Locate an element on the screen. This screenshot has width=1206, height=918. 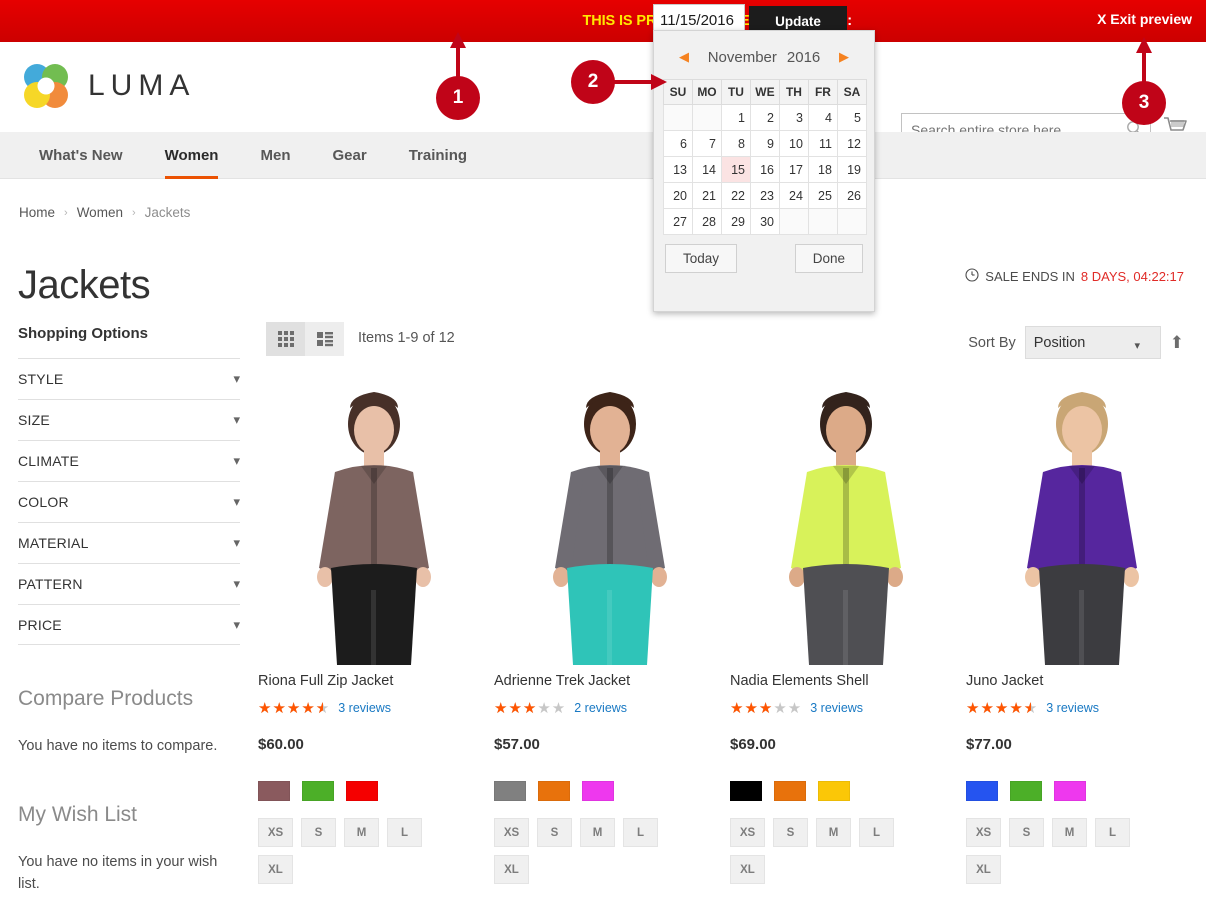
filter-style: STYLE ▾ is located at coordinates (129, 378).